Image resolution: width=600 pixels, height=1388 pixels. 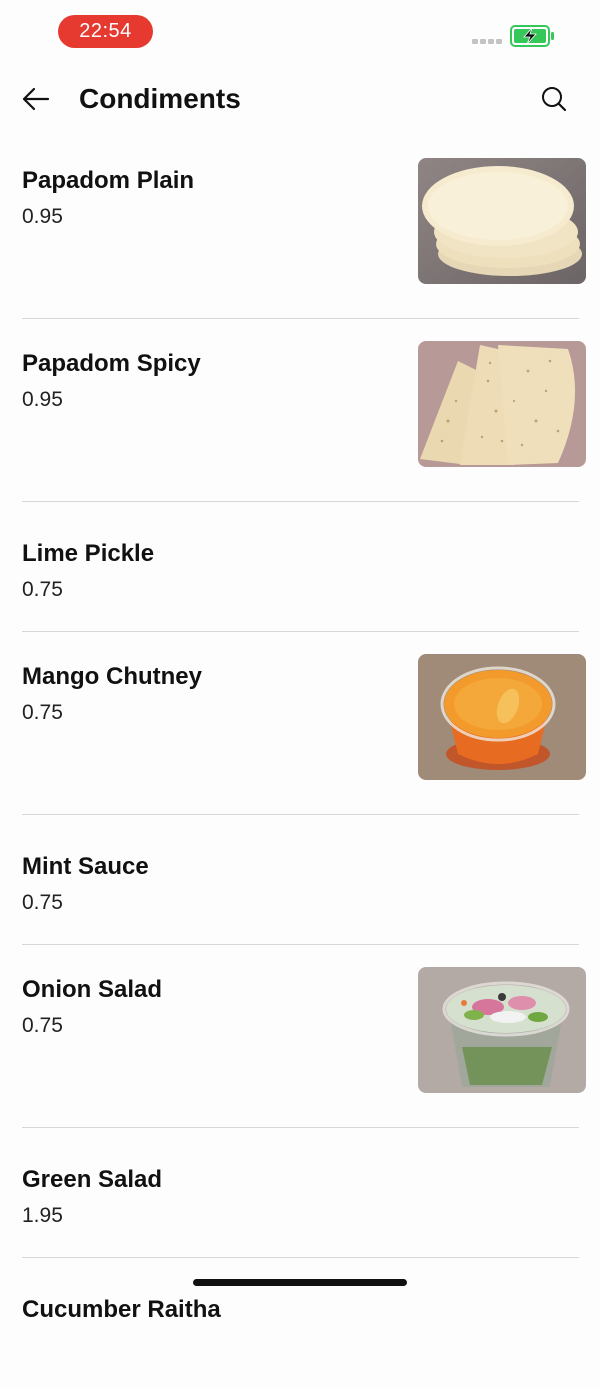 I want to click on menu-item: Green Salad 1.95, so click(x=300, y=1193).